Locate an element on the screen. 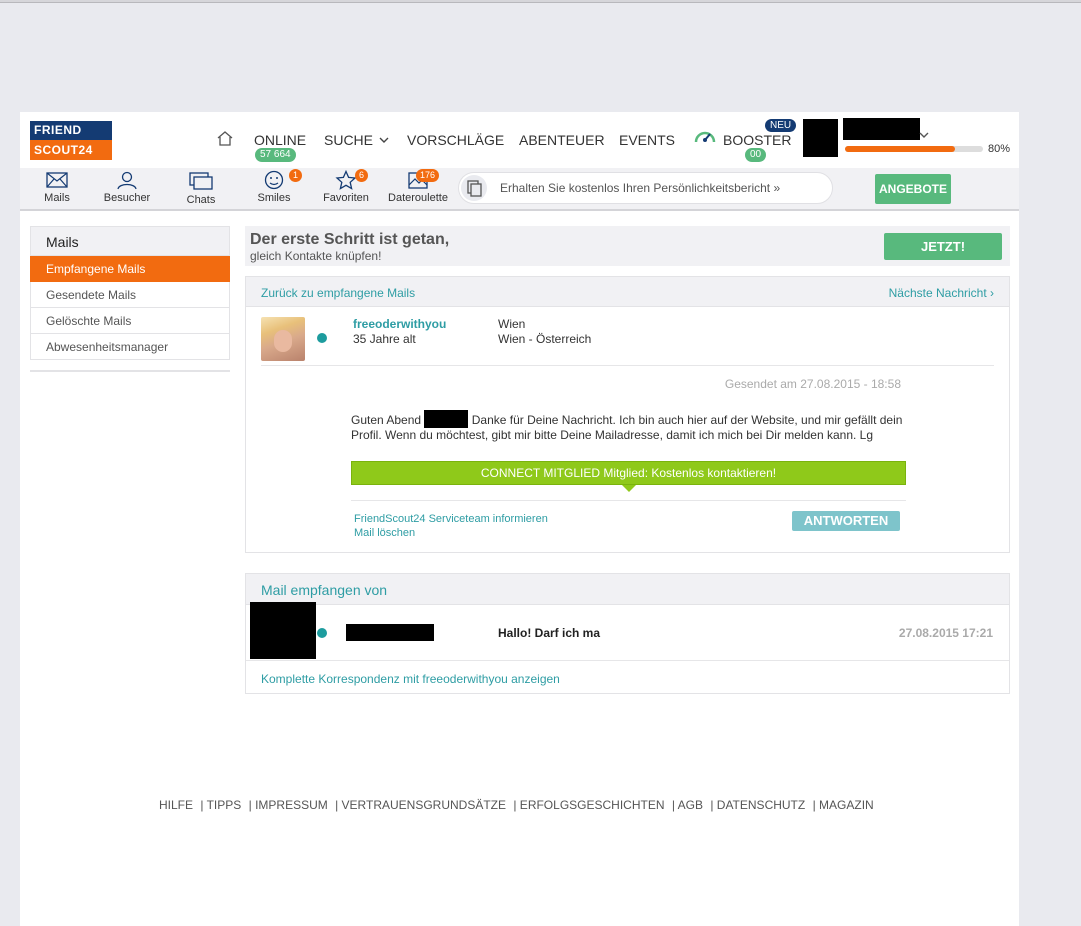 This screenshot has height=926, width=1081. online-count-badge: 57 664 is located at coordinates (275, 155).